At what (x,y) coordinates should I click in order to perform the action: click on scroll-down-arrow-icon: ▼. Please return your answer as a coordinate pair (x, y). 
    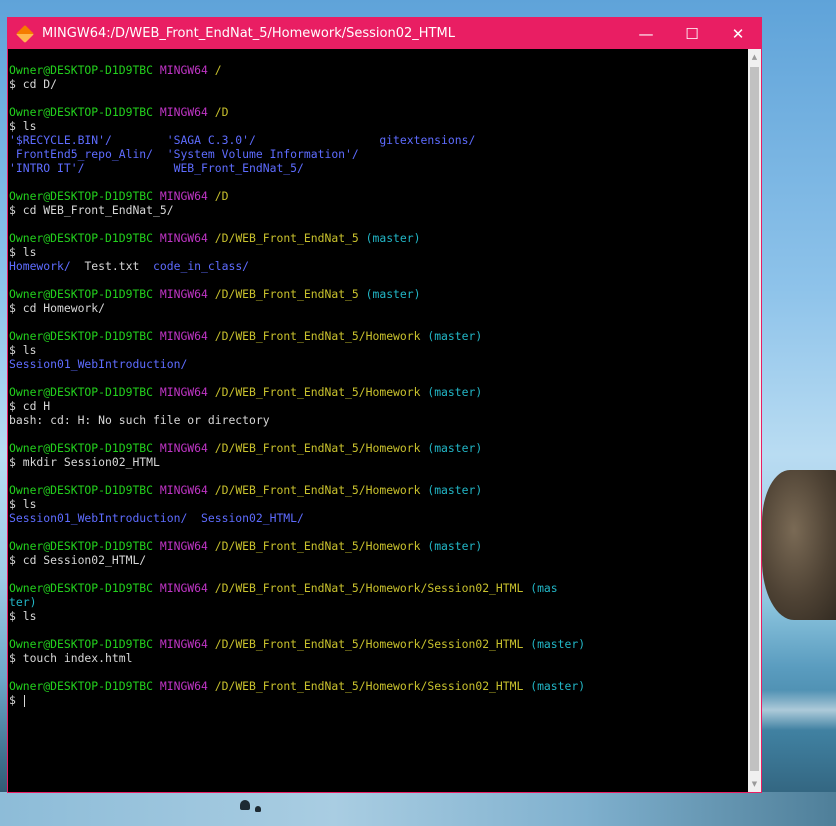
    Looking at the image, I should click on (754, 784).